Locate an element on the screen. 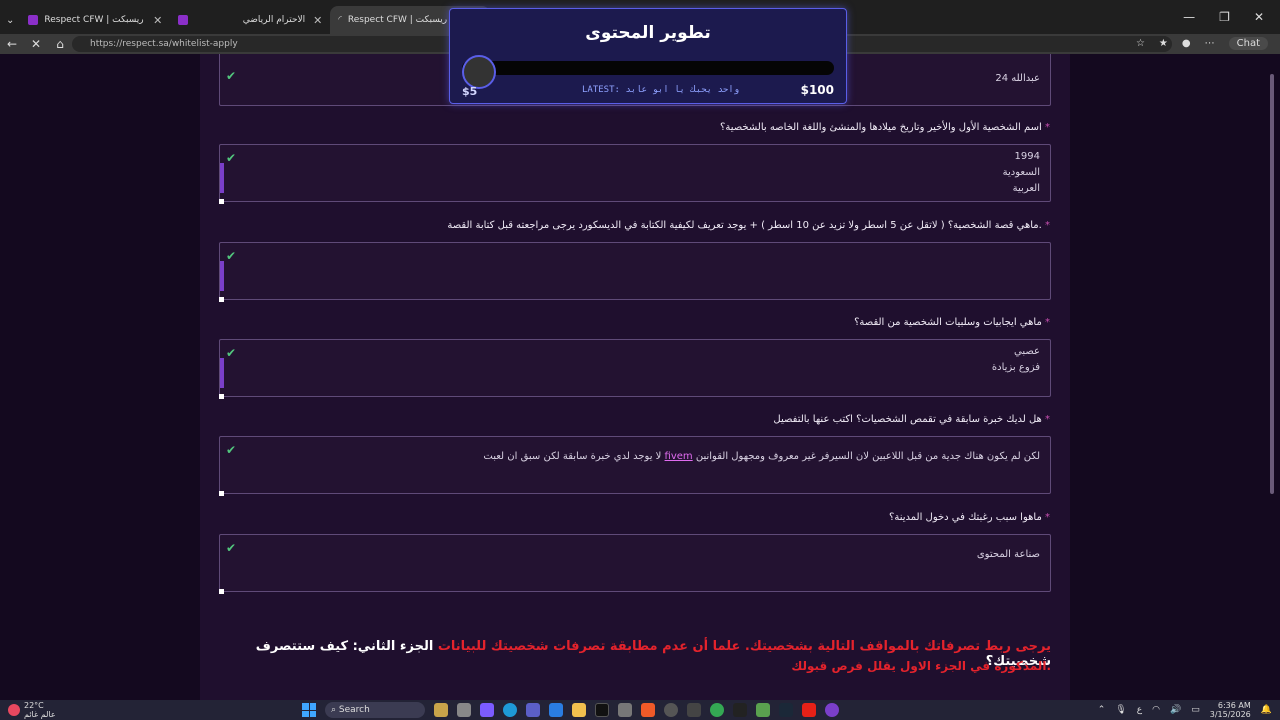 The width and height of the screenshot is (1280, 720). taskbar-search: ⌕ Search is located at coordinates (375, 710).